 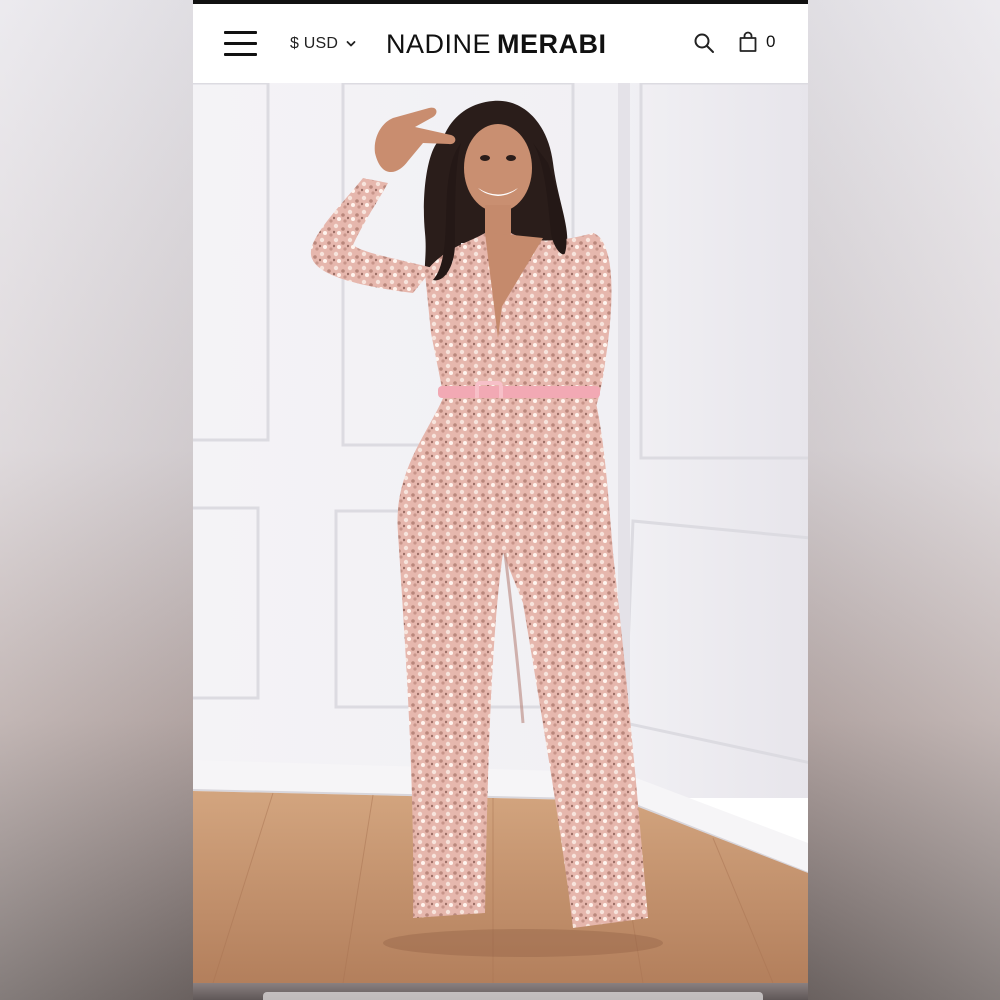 I want to click on hamburger-menu-icon, so click(x=240, y=44).